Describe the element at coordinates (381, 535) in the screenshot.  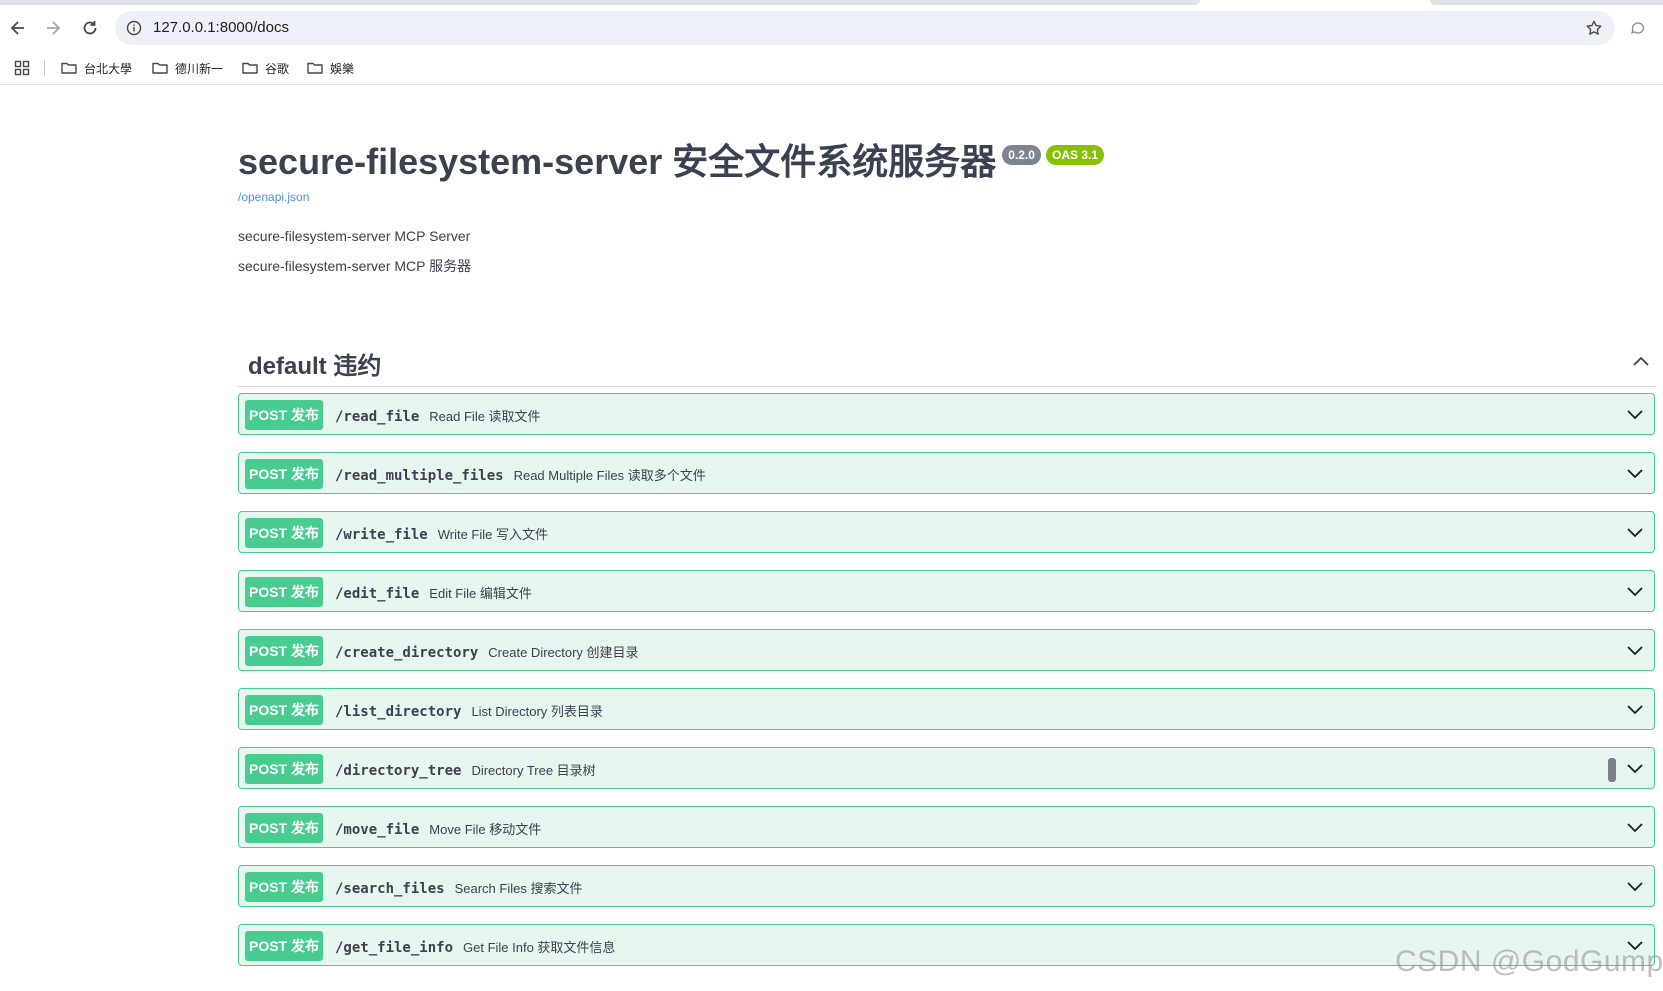
I see `path-text: /write_file` at that location.